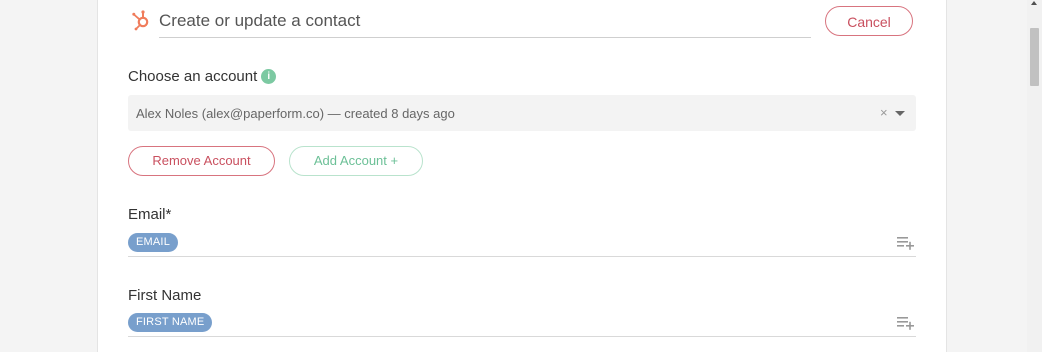 This screenshot has width=1042, height=352. Describe the element at coordinates (869, 21) in the screenshot. I see `cancel-button: Cancel` at that location.